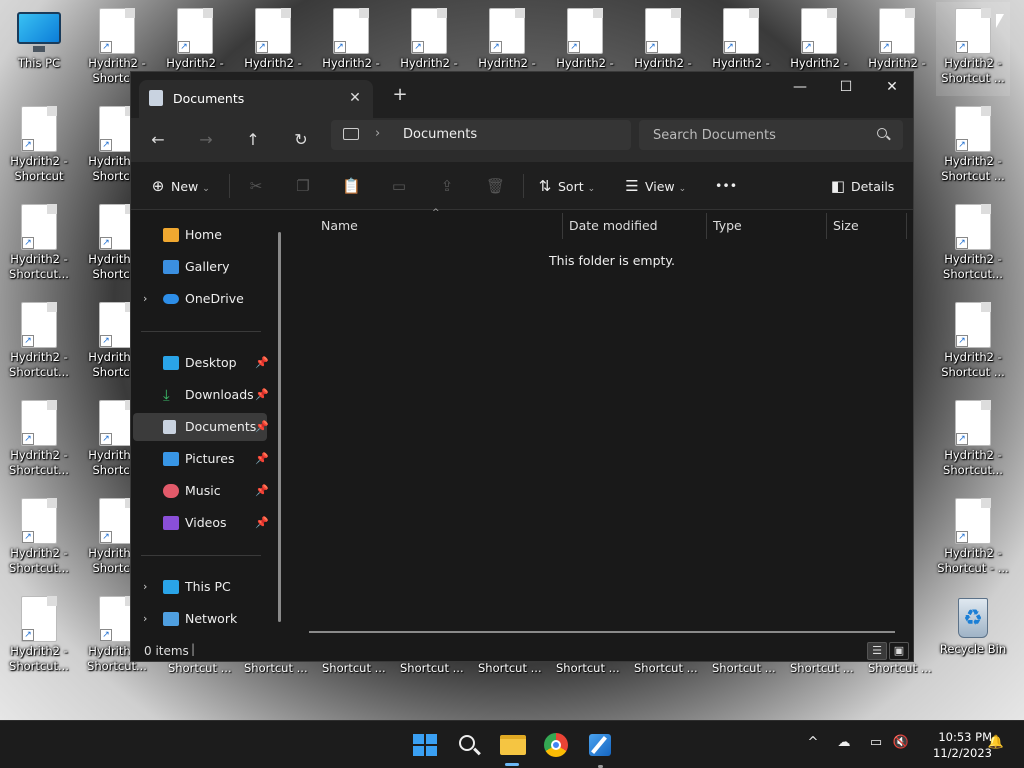  Describe the element at coordinates (813, 745) in the screenshot. I see `show-hidden-icons-chevron-icon: ^` at that location.